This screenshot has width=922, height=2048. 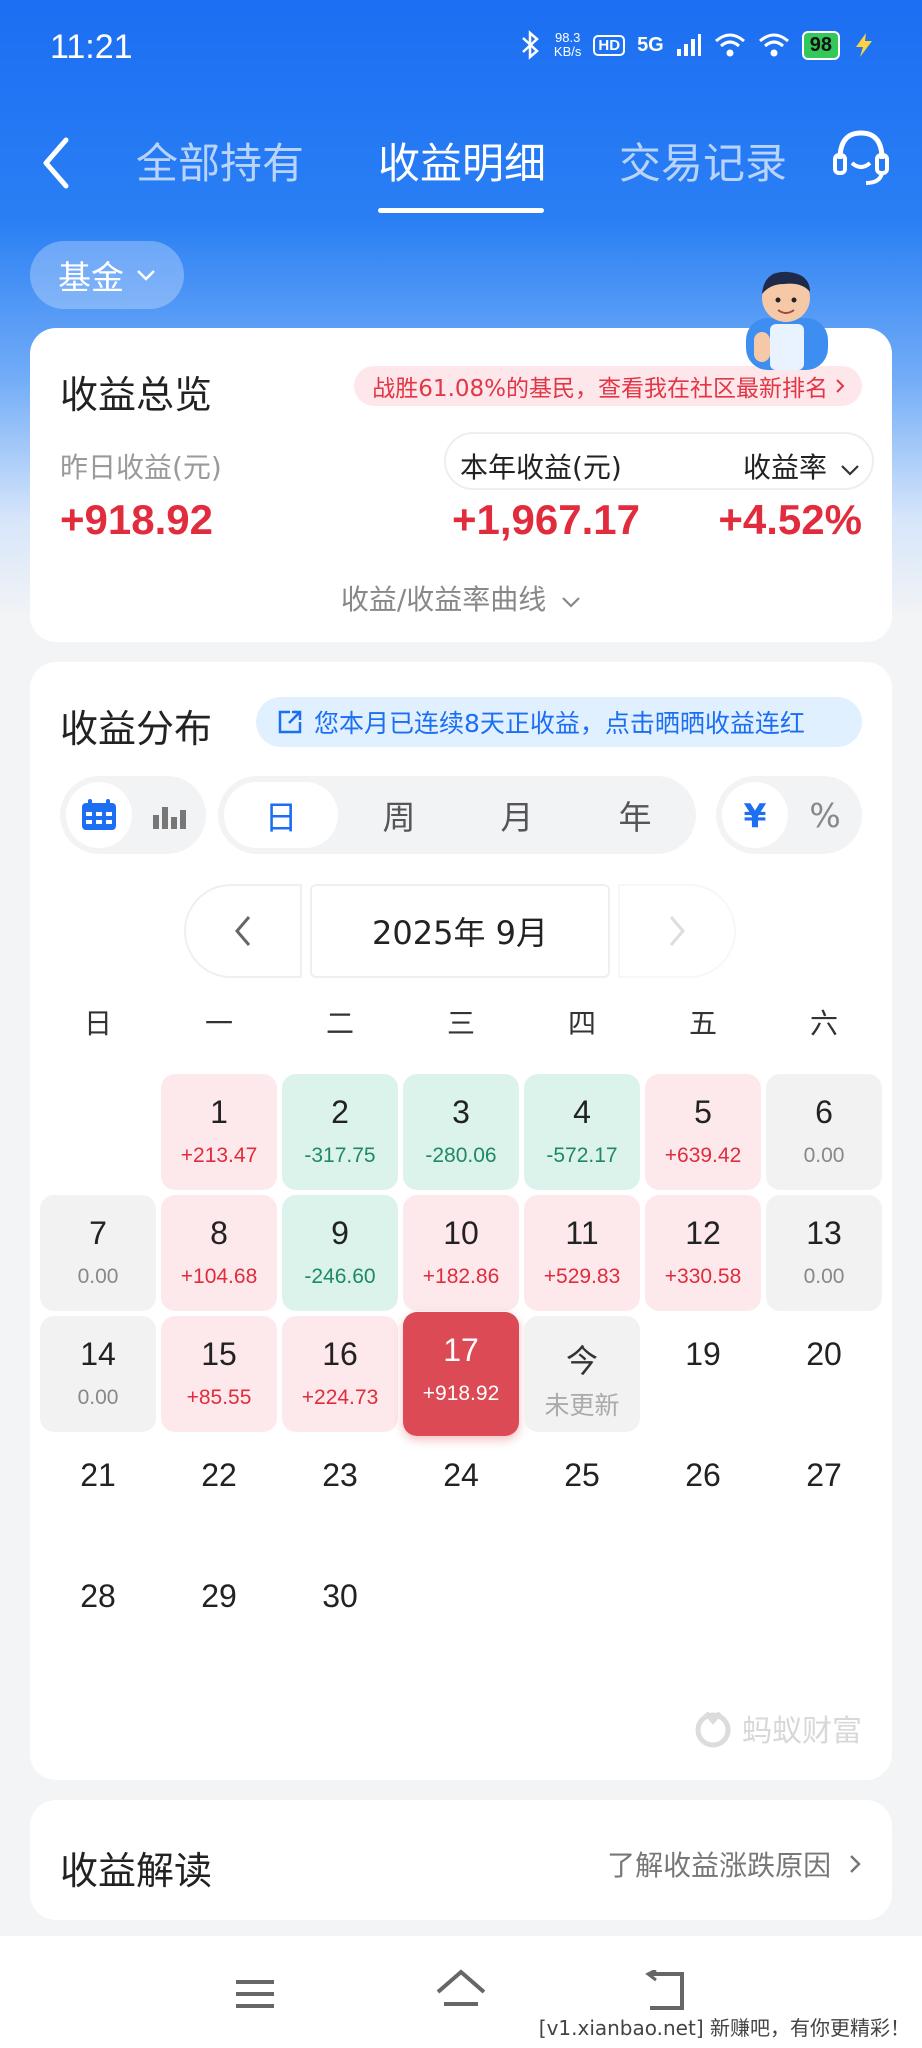 What do you see at coordinates (777, 1728) in the screenshot?
I see `ant-fortune-logo: 蚂蚁财富` at bounding box center [777, 1728].